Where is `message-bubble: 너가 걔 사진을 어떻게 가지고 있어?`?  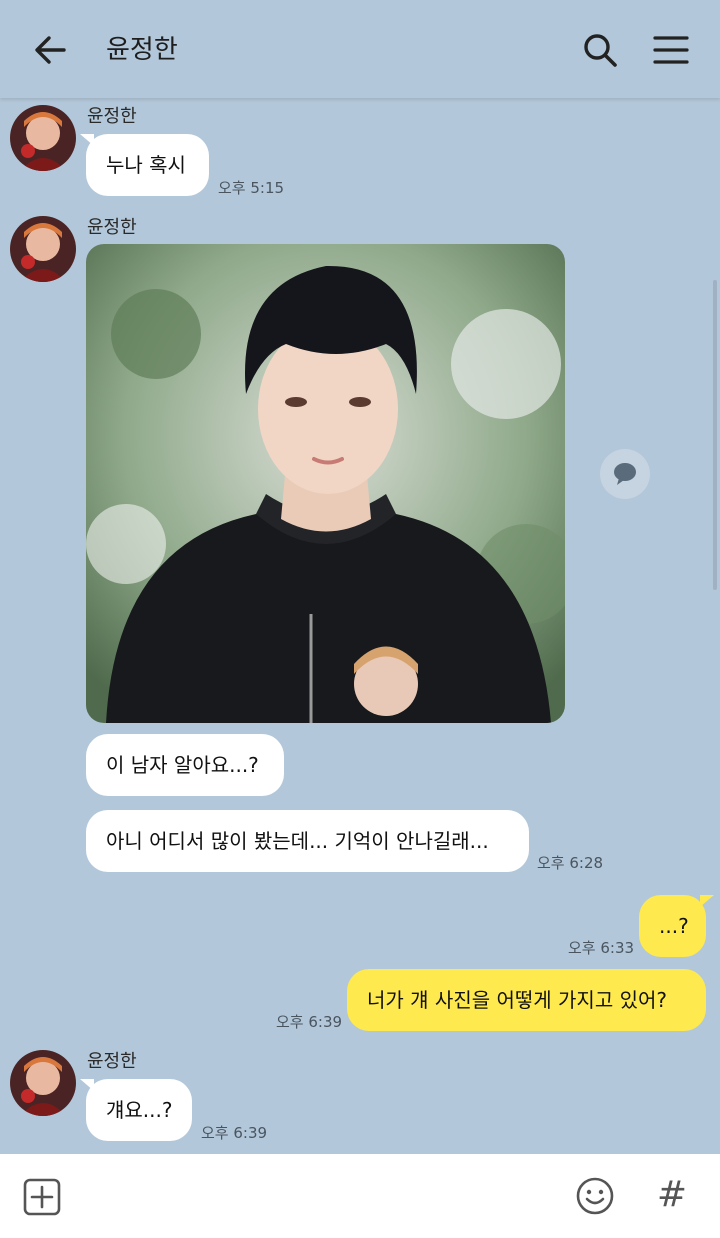
message-bubble: 너가 걔 사진을 어떻게 가지고 있어? is located at coordinates (526, 1000).